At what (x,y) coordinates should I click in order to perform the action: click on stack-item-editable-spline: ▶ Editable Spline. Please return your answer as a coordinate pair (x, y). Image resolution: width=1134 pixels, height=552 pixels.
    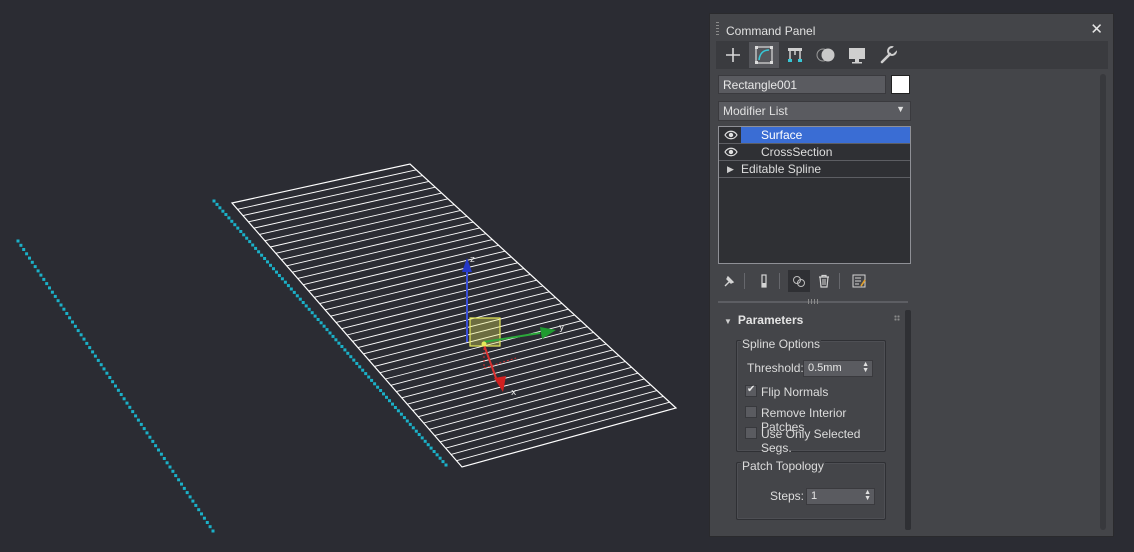
    Looking at the image, I should click on (814, 169).